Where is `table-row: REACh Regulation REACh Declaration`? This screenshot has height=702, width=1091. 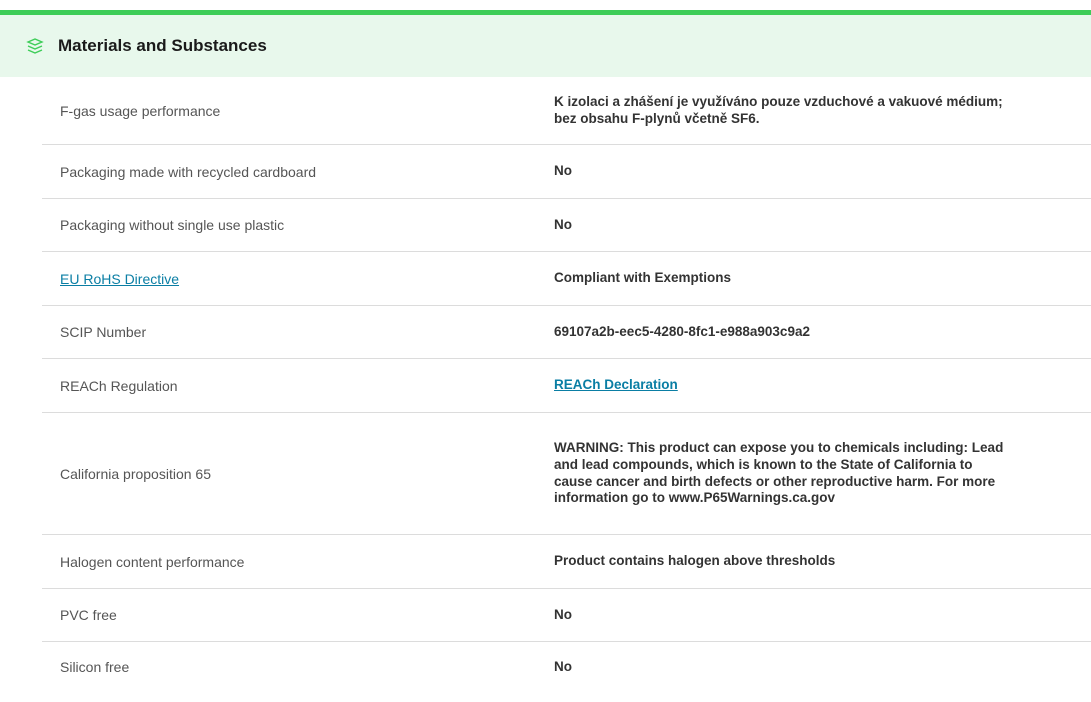 table-row: REACh Regulation REACh Declaration is located at coordinates (566, 386).